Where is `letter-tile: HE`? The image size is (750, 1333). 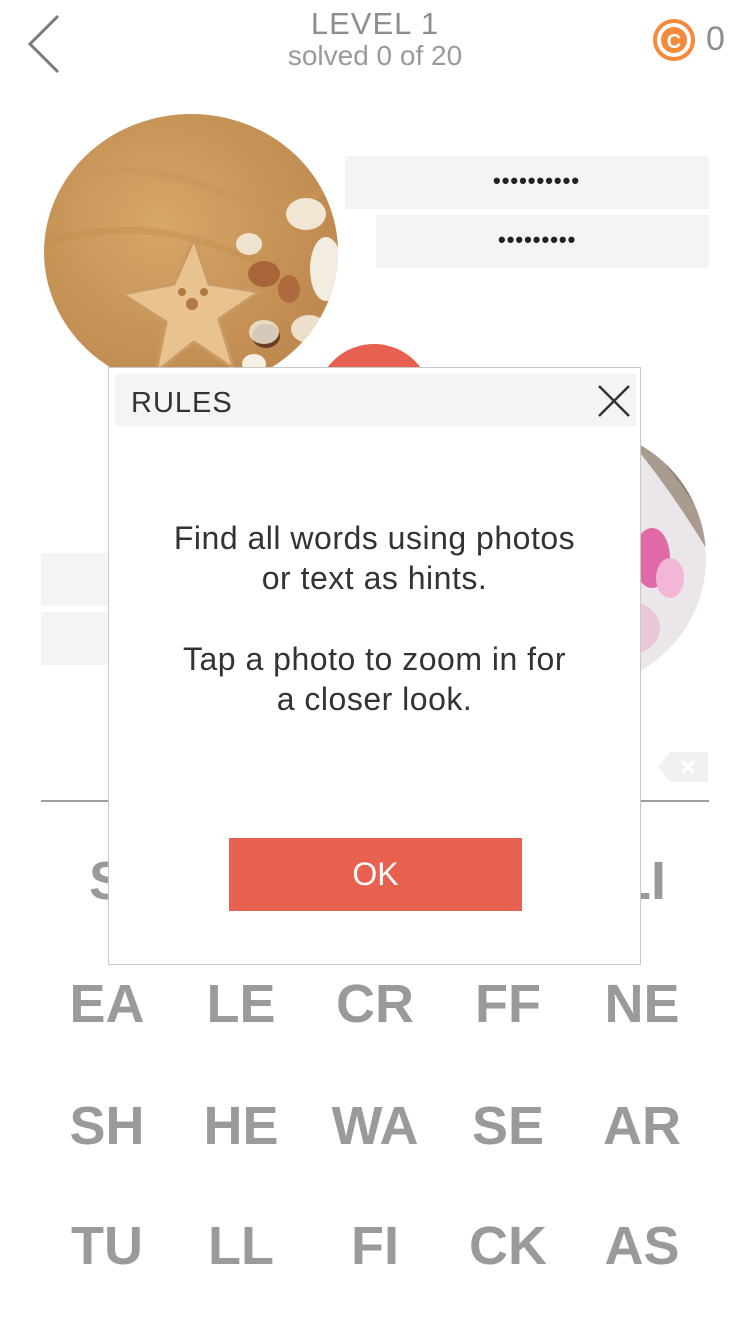 letter-tile: HE is located at coordinates (241, 1126).